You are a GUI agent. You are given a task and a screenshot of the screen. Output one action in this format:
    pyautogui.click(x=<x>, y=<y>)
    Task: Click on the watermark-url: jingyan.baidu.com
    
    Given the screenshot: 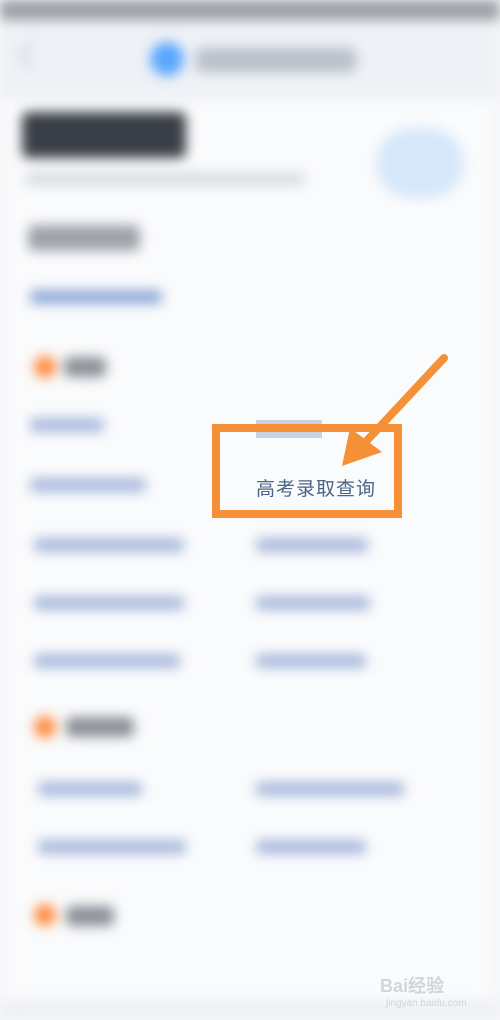 What is the action you would take?
    pyautogui.click(x=426, y=1003)
    